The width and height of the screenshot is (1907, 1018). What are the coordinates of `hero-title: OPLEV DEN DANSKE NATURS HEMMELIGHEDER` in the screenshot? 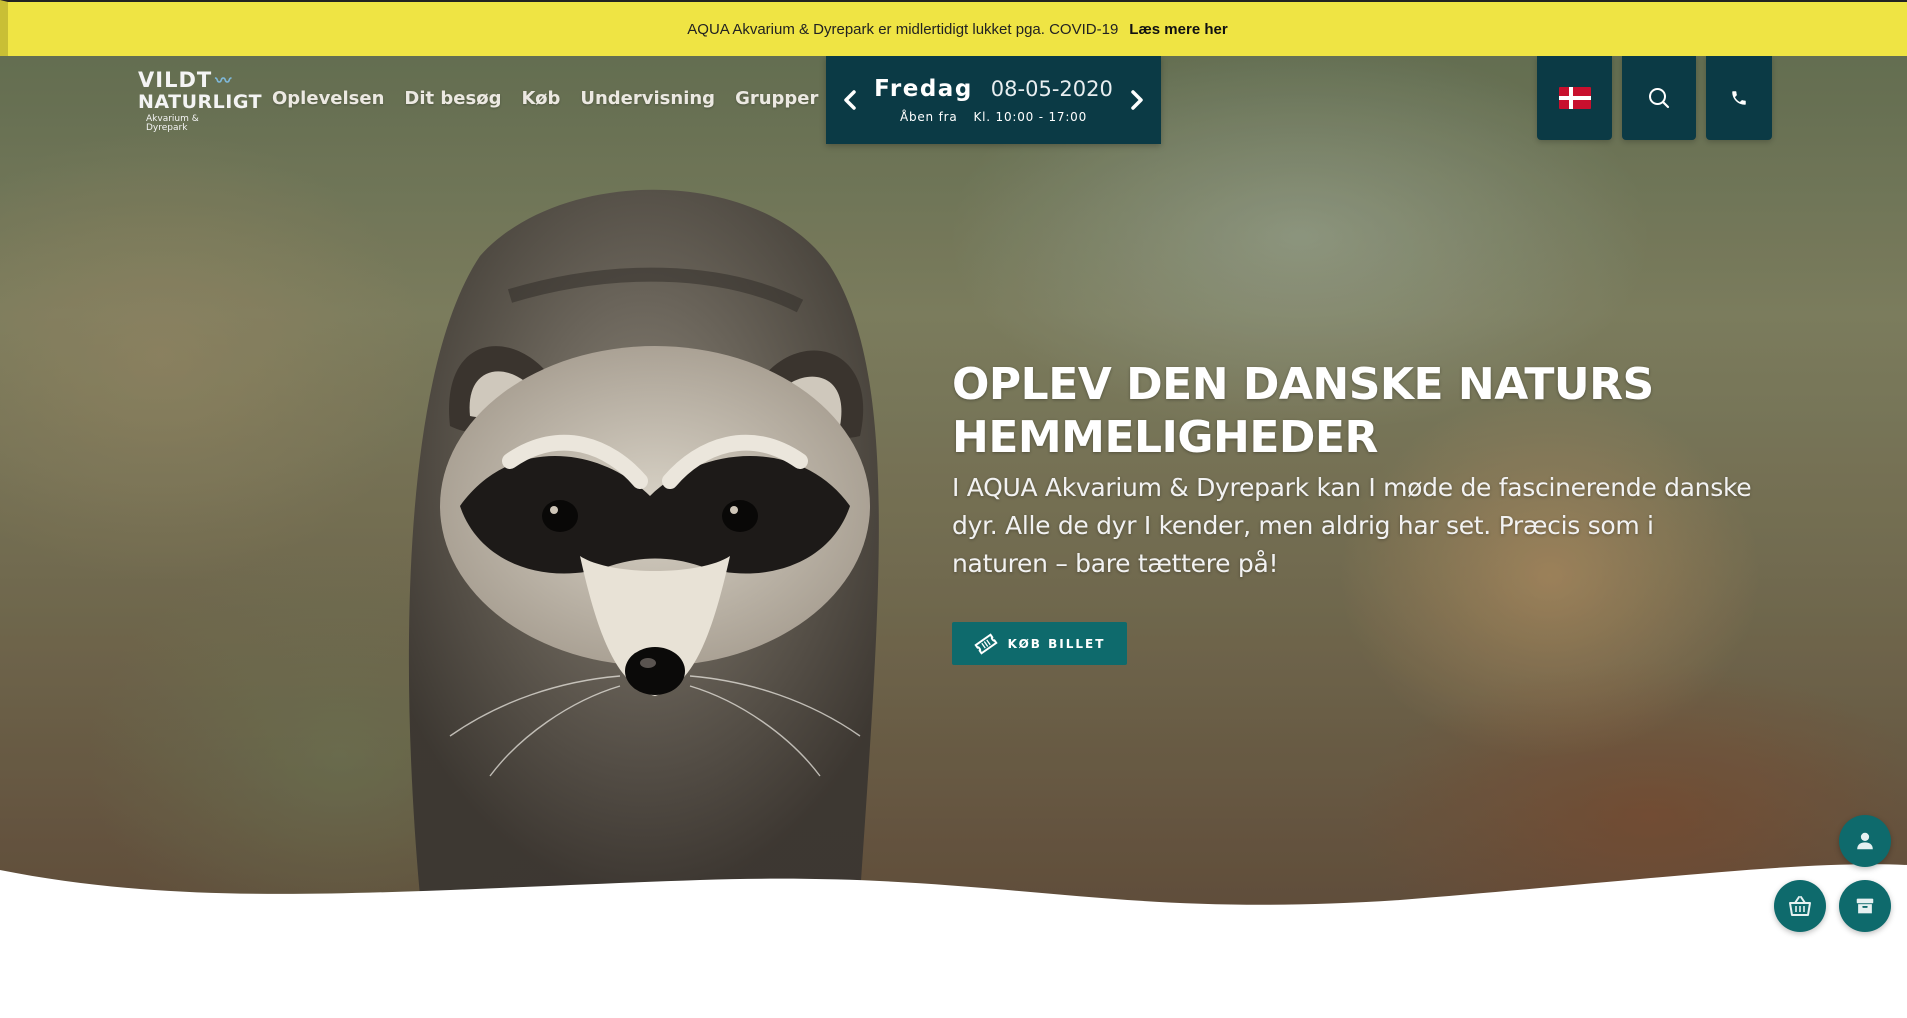 It's located at (1303, 411).